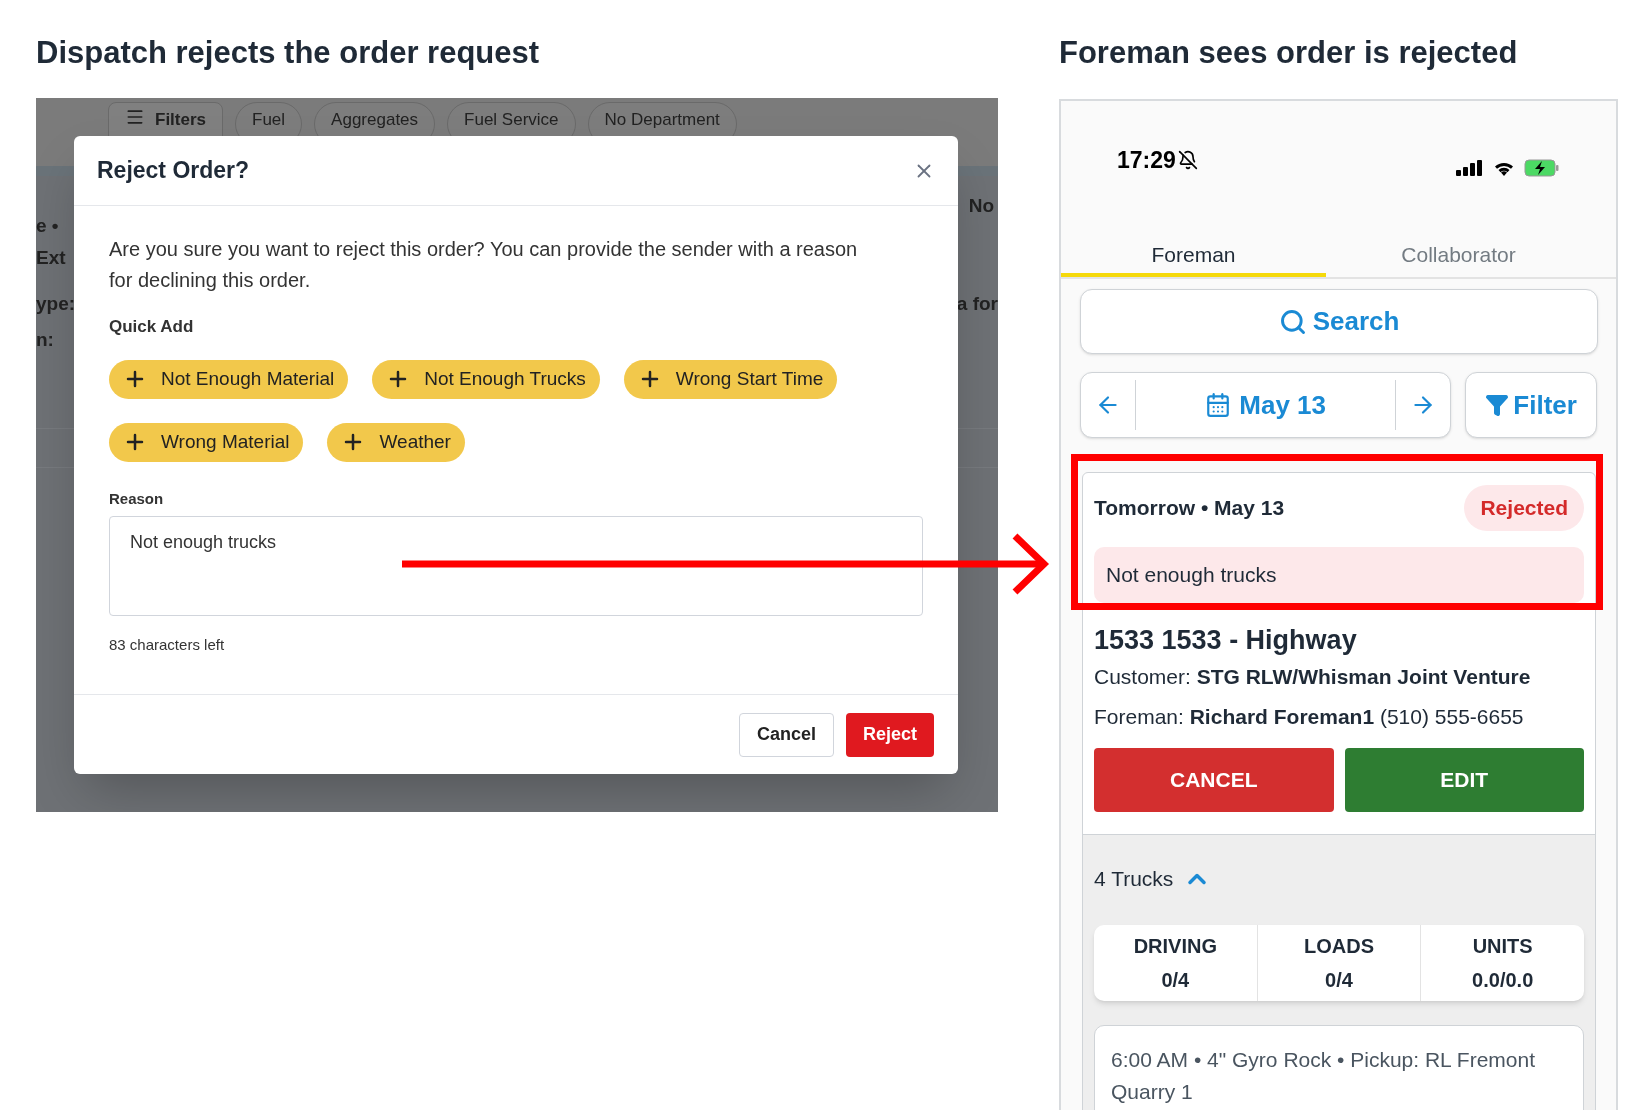 The height and width of the screenshot is (1110, 1652). What do you see at coordinates (1470, 168) in the screenshot?
I see `signal-icon` at bounding box center [1470, 168].